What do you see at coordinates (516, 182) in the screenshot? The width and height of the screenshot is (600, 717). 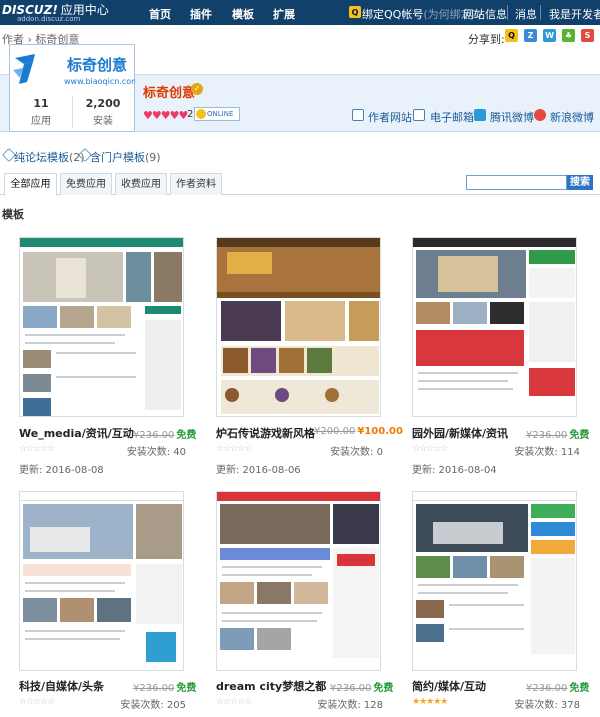 I see `search-input` at bounding box center [516, 182].